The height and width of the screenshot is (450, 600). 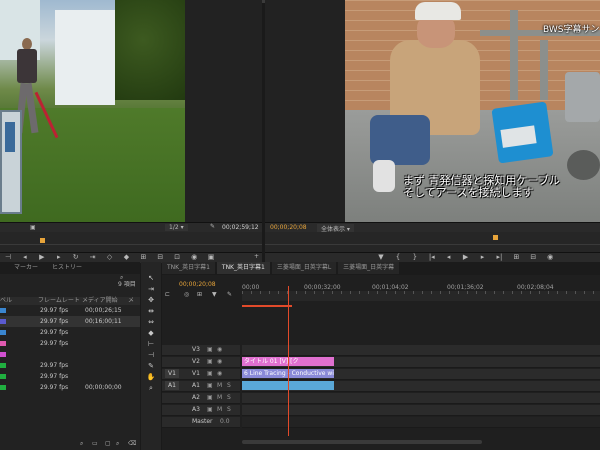 What do you see at coordinates (100, 301) in the screenshot?
I see `col-media-start: メディア開始` at bounding box center [100, 301].